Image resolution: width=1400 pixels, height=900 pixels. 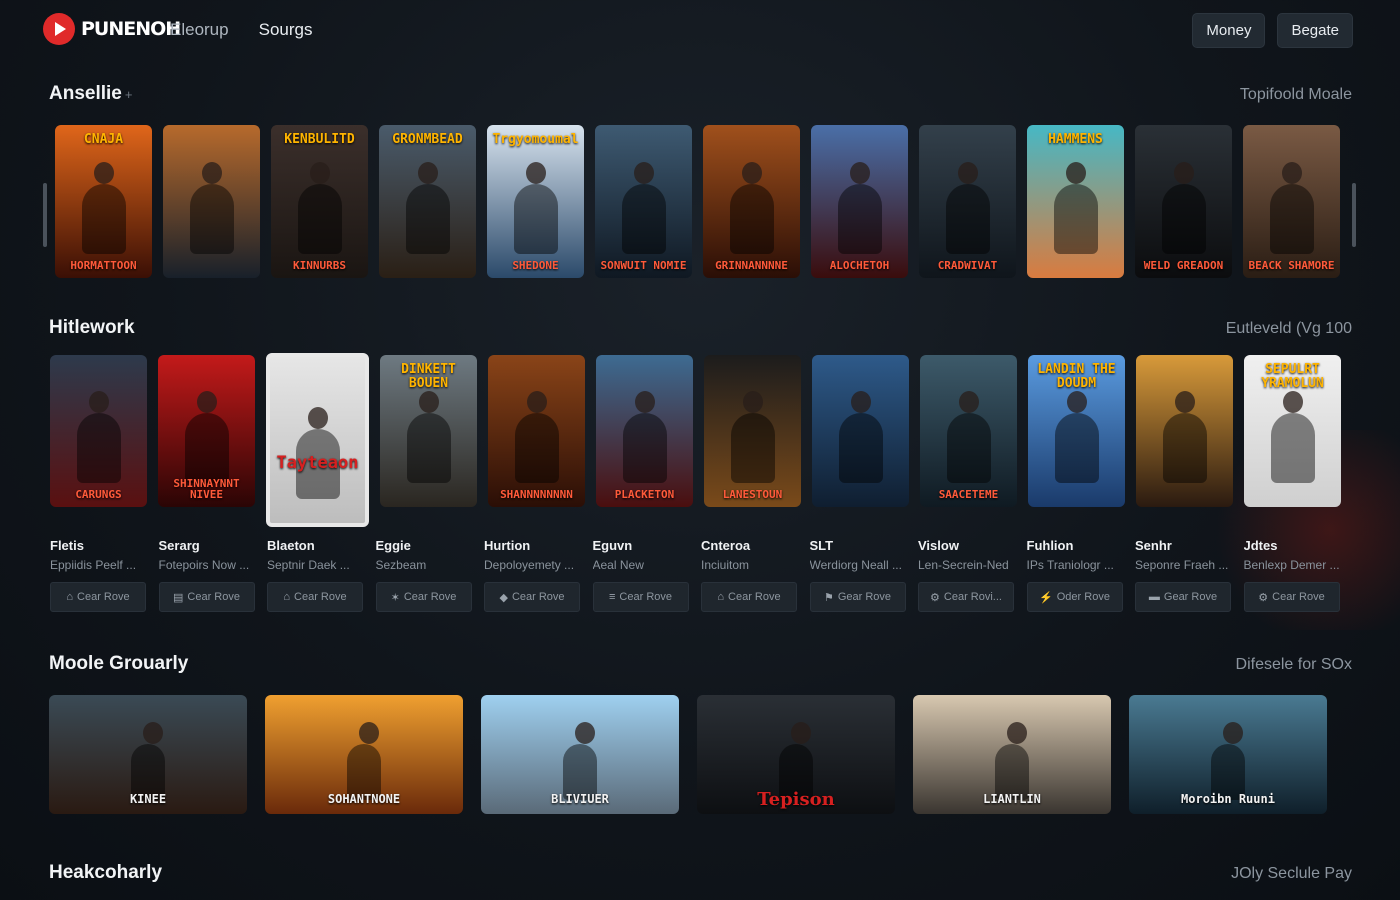 What do you see at coordinates (1292, 431) in the screenshot?
I see `movie-poster: SEPULRT YRAMOLUN` at bounding box center [1292, 431].